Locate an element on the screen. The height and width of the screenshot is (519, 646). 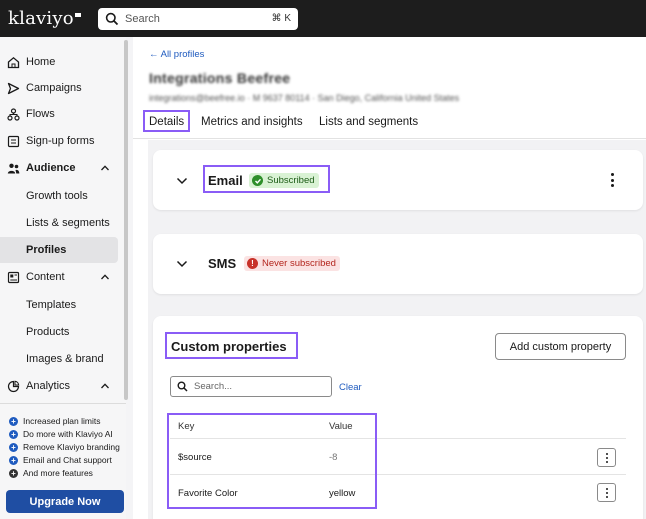
promo-item: + Email and Chat support is located at coordinates (60, 460).